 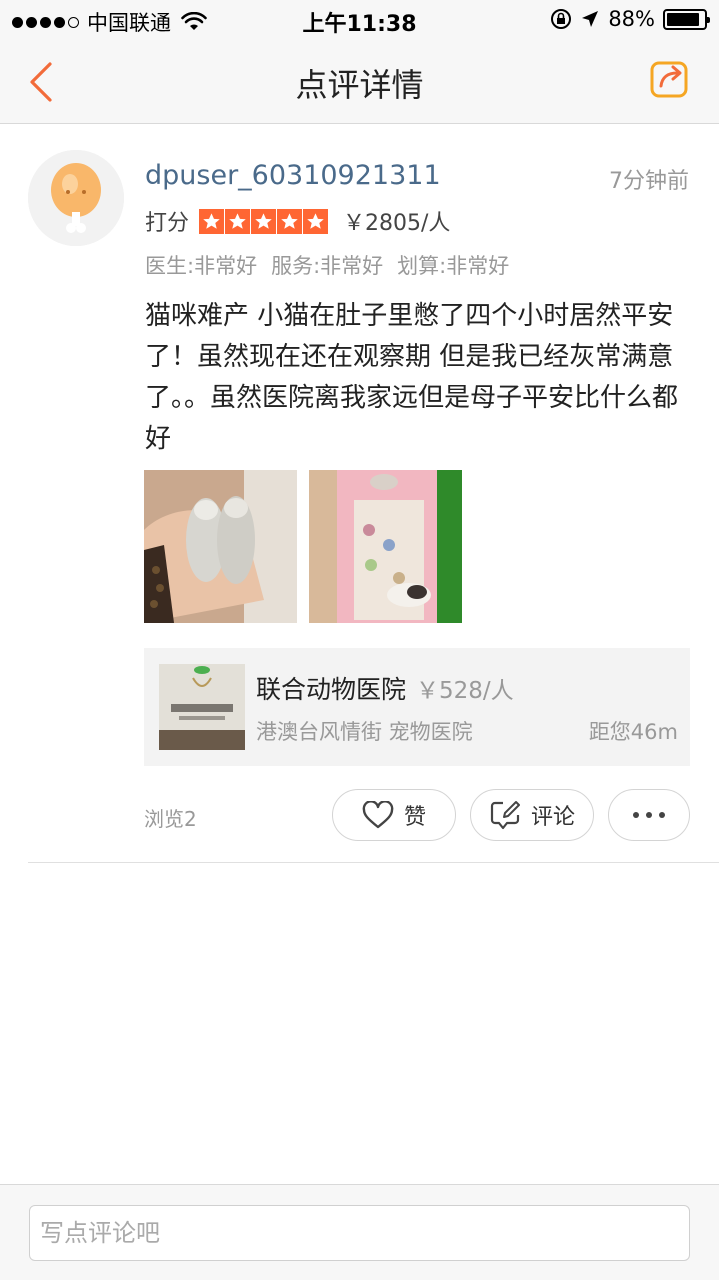 I want to click on view-count: 浏览2, so click(x=170, y=819).